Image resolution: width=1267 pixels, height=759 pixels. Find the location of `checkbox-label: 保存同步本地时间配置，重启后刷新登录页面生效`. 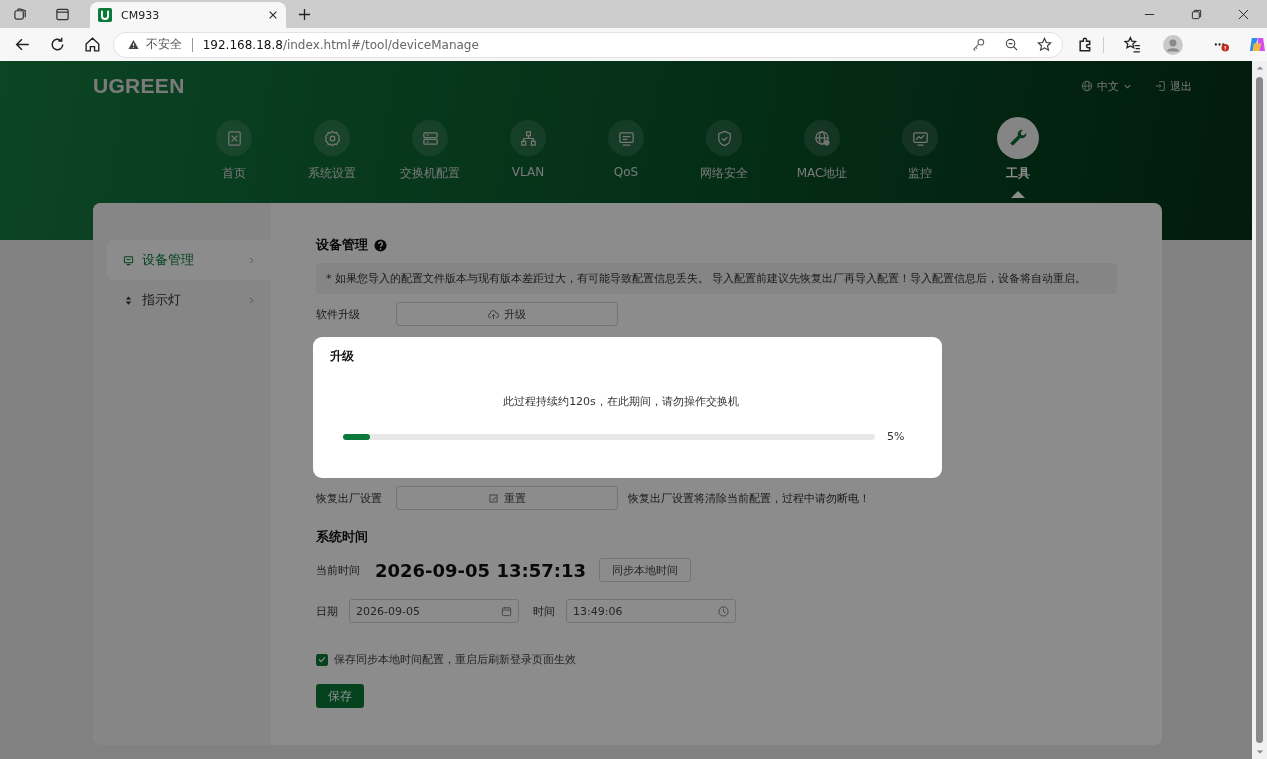

checkbox-label: 保存同步本地时间配置，重启后刷新登录页面生效 is located at coordinates (455, 659).